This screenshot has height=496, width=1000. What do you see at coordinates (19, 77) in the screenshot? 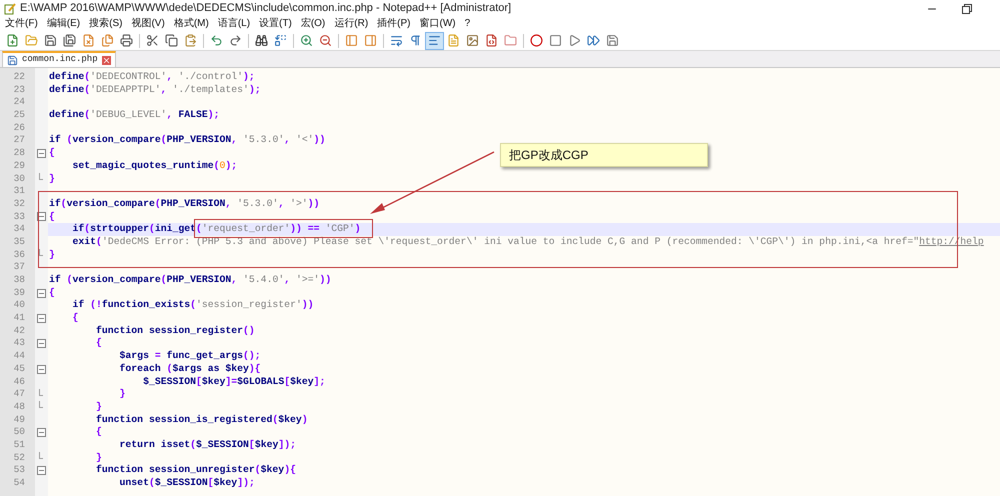
I see `line-number: 22` at bounding box center [19, 77].